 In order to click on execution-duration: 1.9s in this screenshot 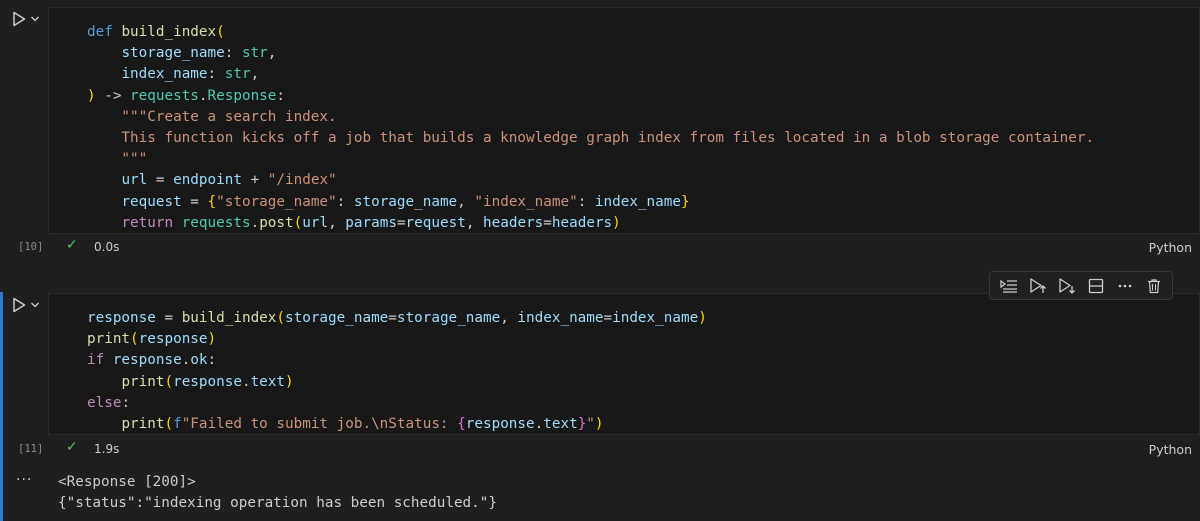, I will do `click(107, 449)`.